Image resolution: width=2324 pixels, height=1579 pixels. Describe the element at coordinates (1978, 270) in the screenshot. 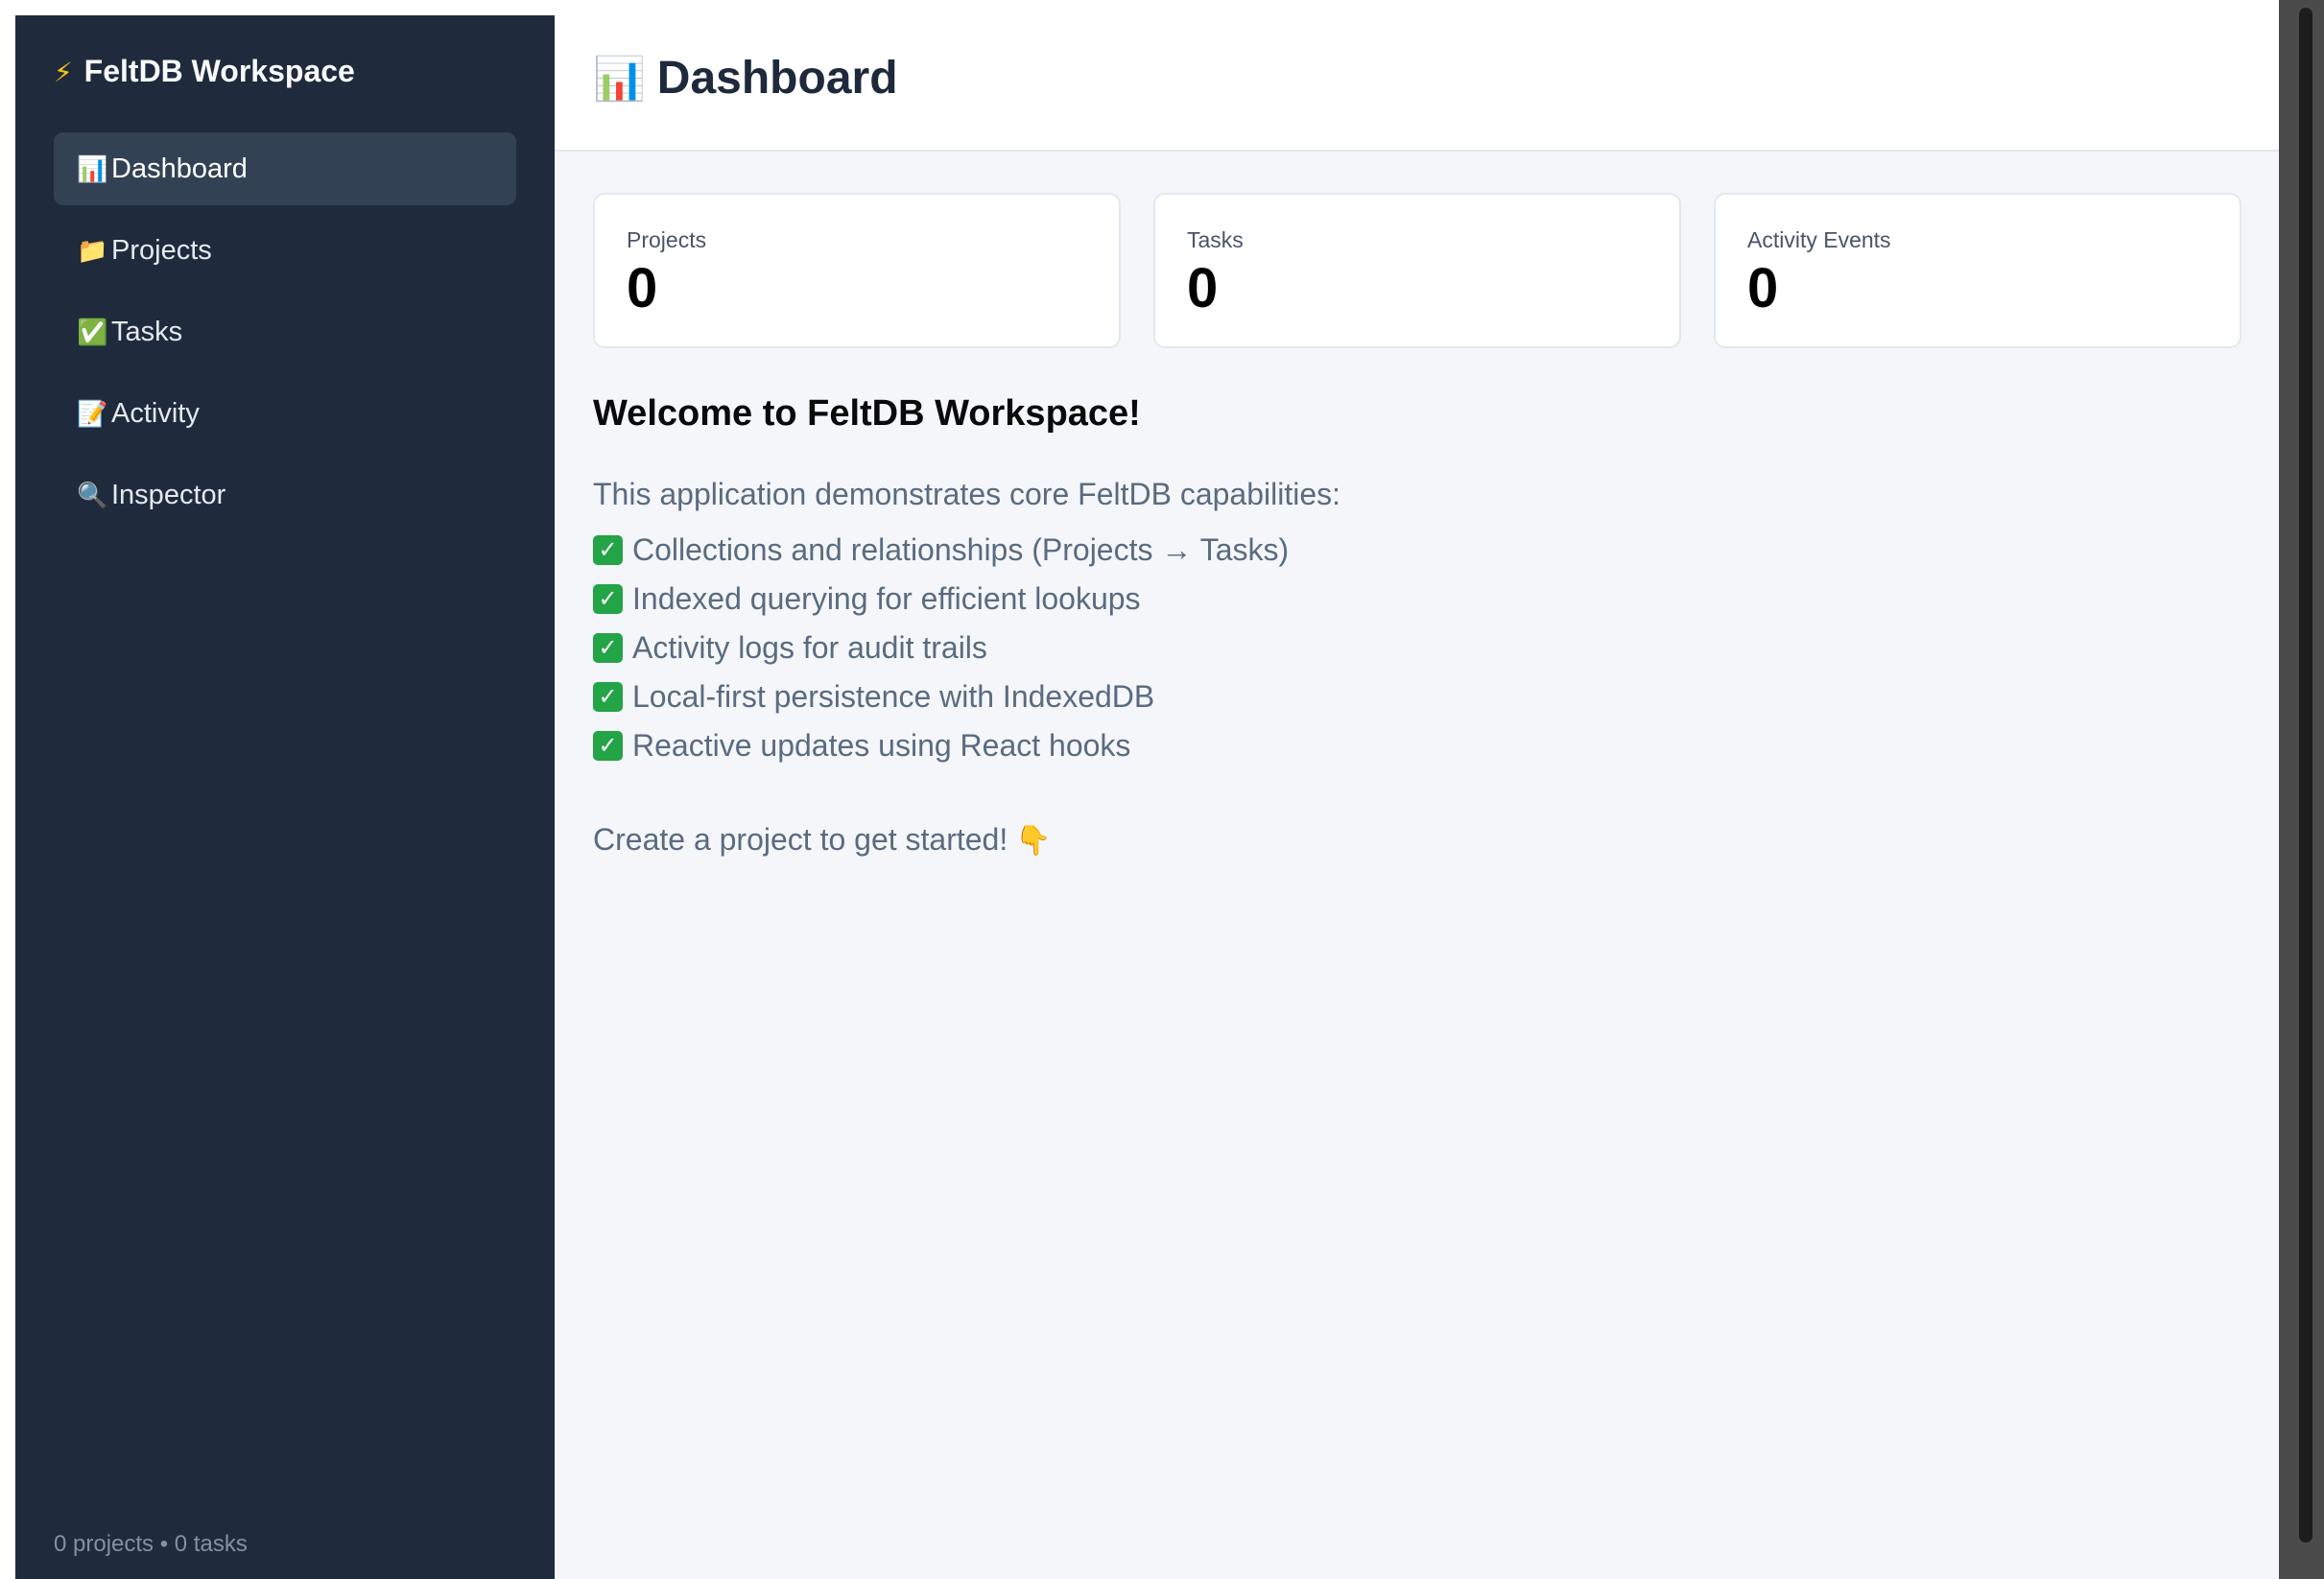

I see `stat-card-activity-events: Activity Events 0` at that location.